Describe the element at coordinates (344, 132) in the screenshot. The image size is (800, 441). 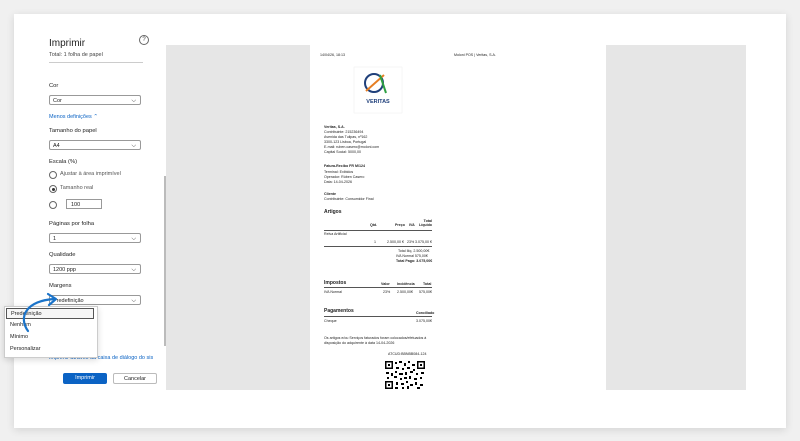
I see `company-nif: Contribuinte: 215236494` at that location.